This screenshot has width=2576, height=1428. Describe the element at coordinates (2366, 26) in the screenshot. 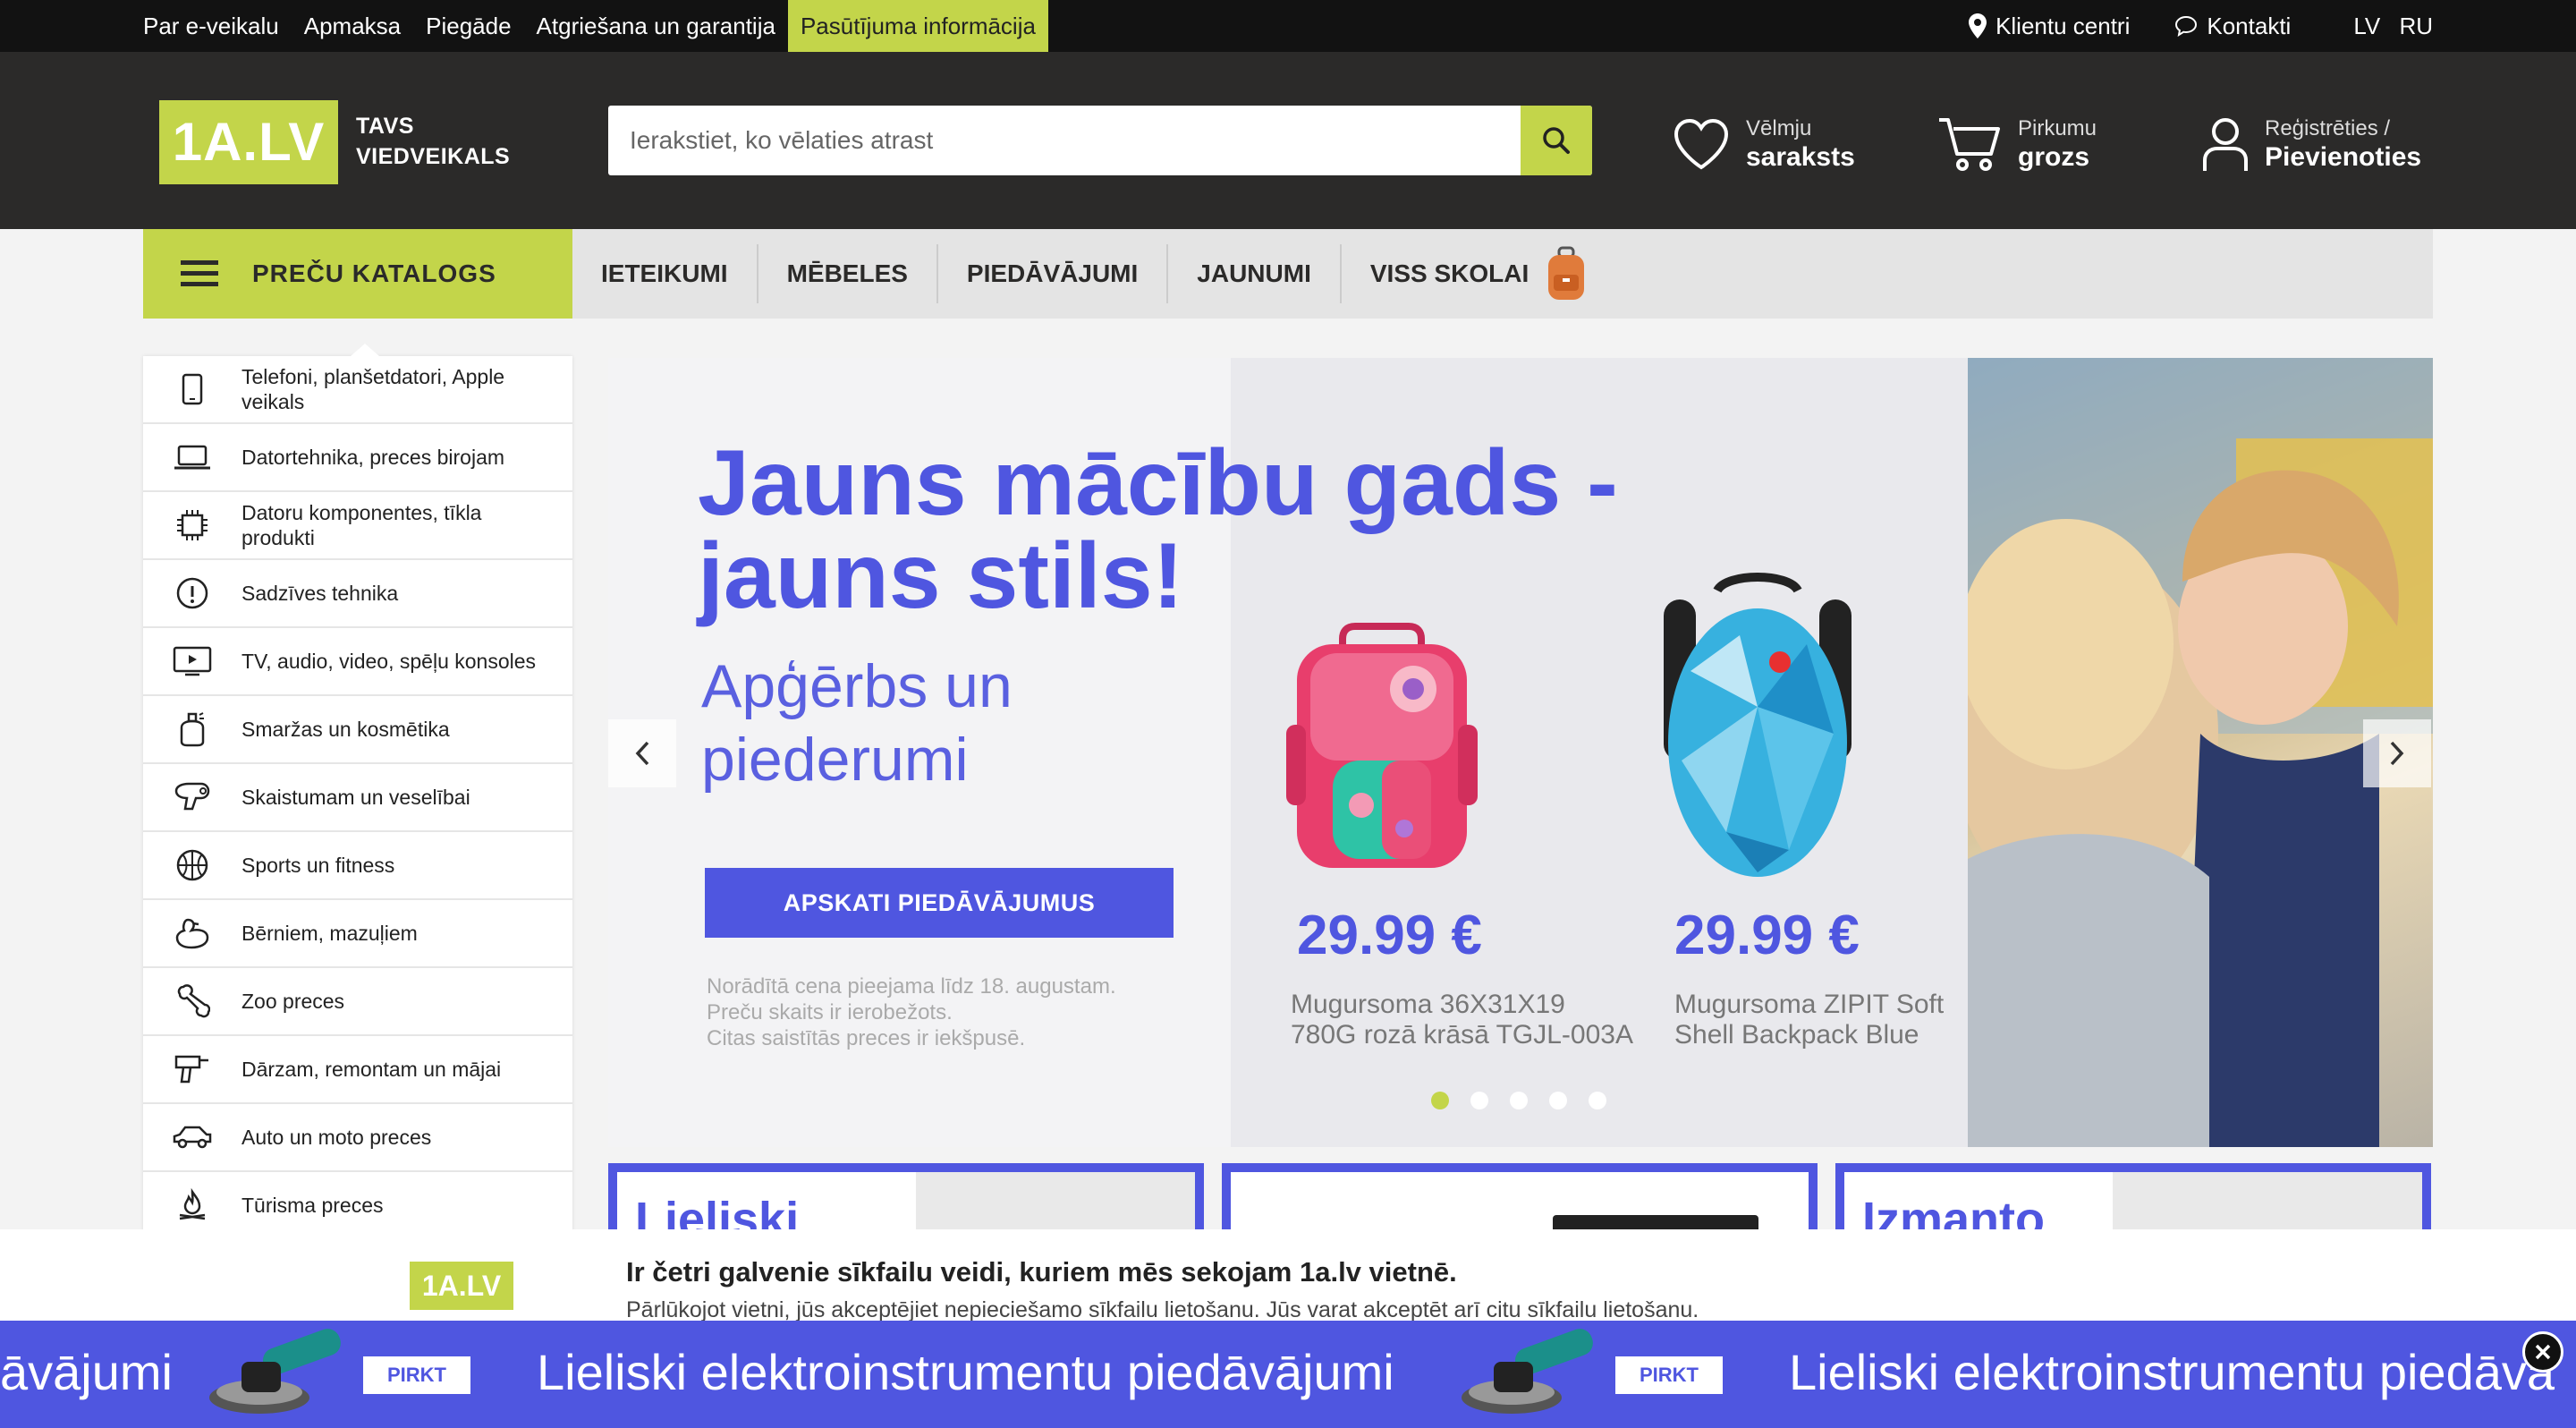

I see `lang-lv: LV` at that location.